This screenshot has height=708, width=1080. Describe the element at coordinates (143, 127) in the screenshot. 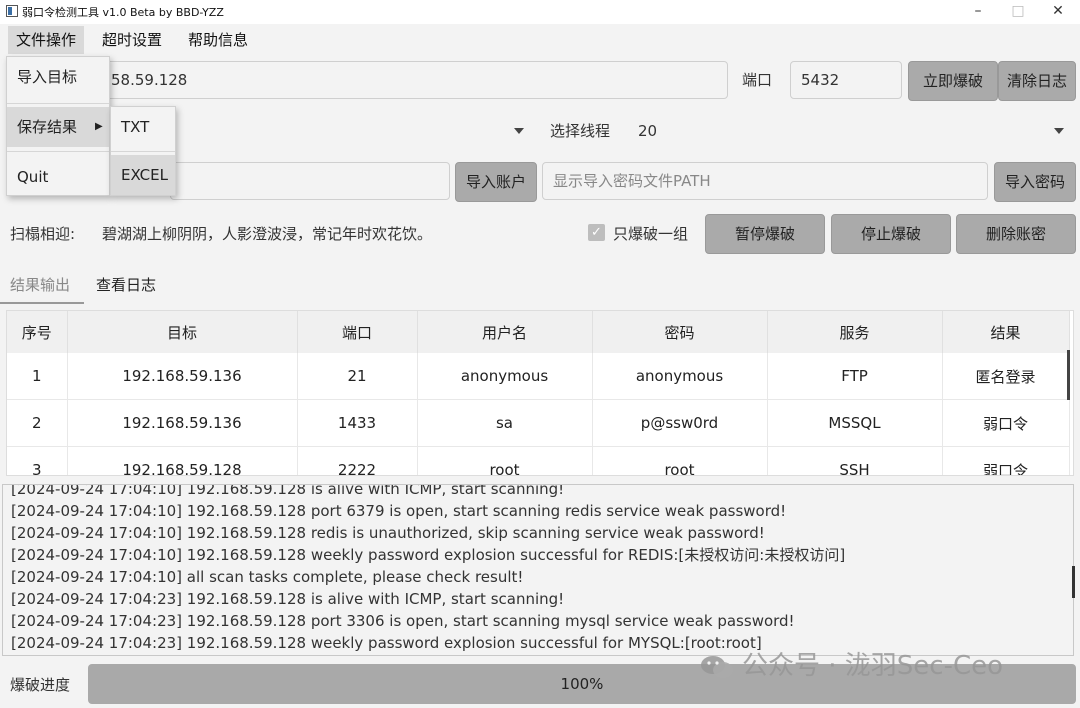

I see `menu-item-txt: TXT` at that location.